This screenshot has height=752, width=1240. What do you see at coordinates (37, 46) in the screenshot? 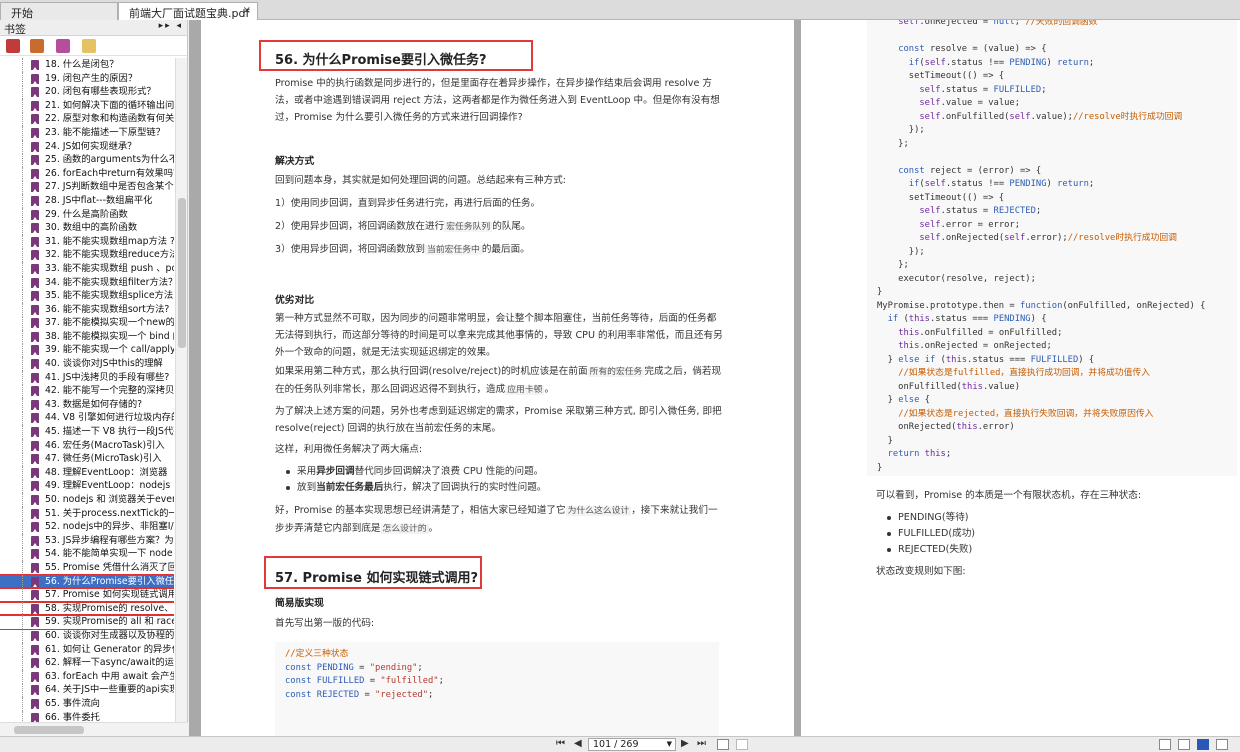
I see `collapse-bookmark-icon` at bounding box center [37, 46].